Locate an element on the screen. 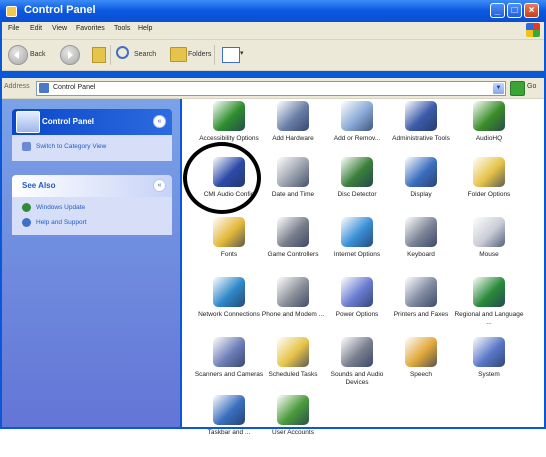 This screenshot has height=457, width=546. go-icon is located at coordinates (517, 88).